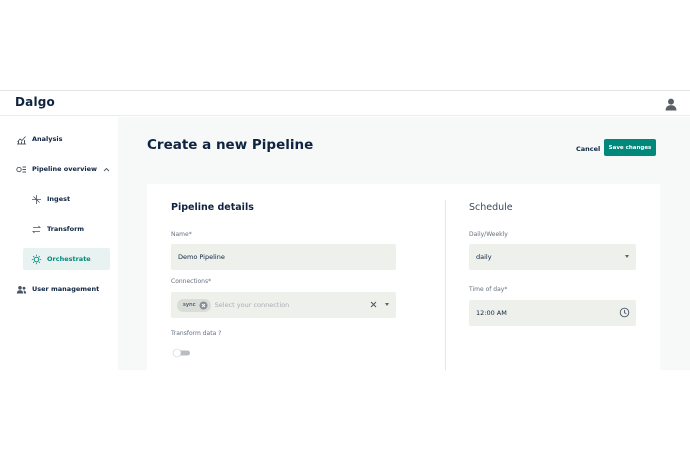 Image resolution: width=690 pixels, height=460 pixels. I want to click on ingest-icon, so click(36, 199).